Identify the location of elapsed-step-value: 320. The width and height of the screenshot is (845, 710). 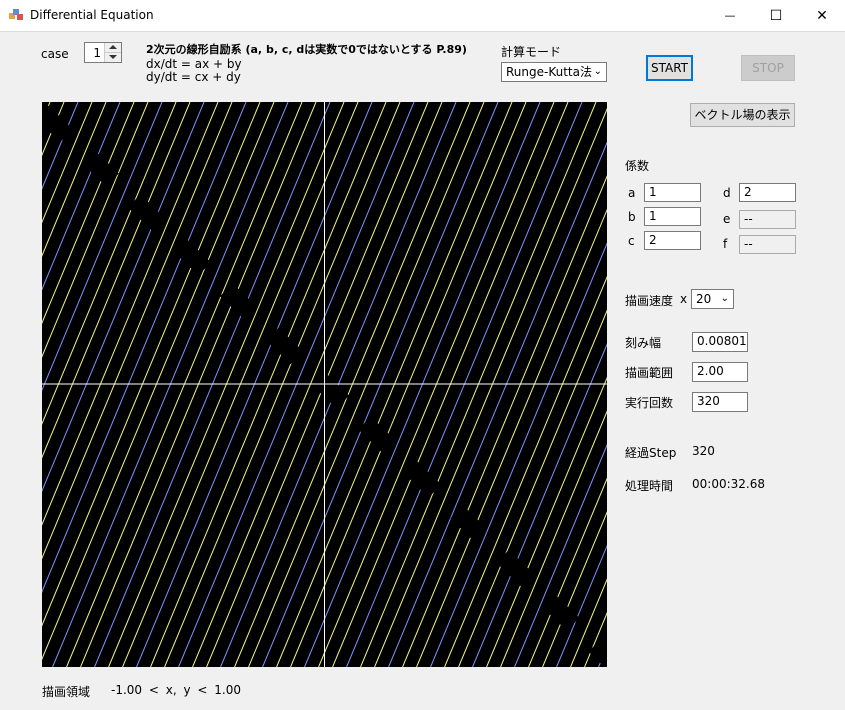
(703, 451).